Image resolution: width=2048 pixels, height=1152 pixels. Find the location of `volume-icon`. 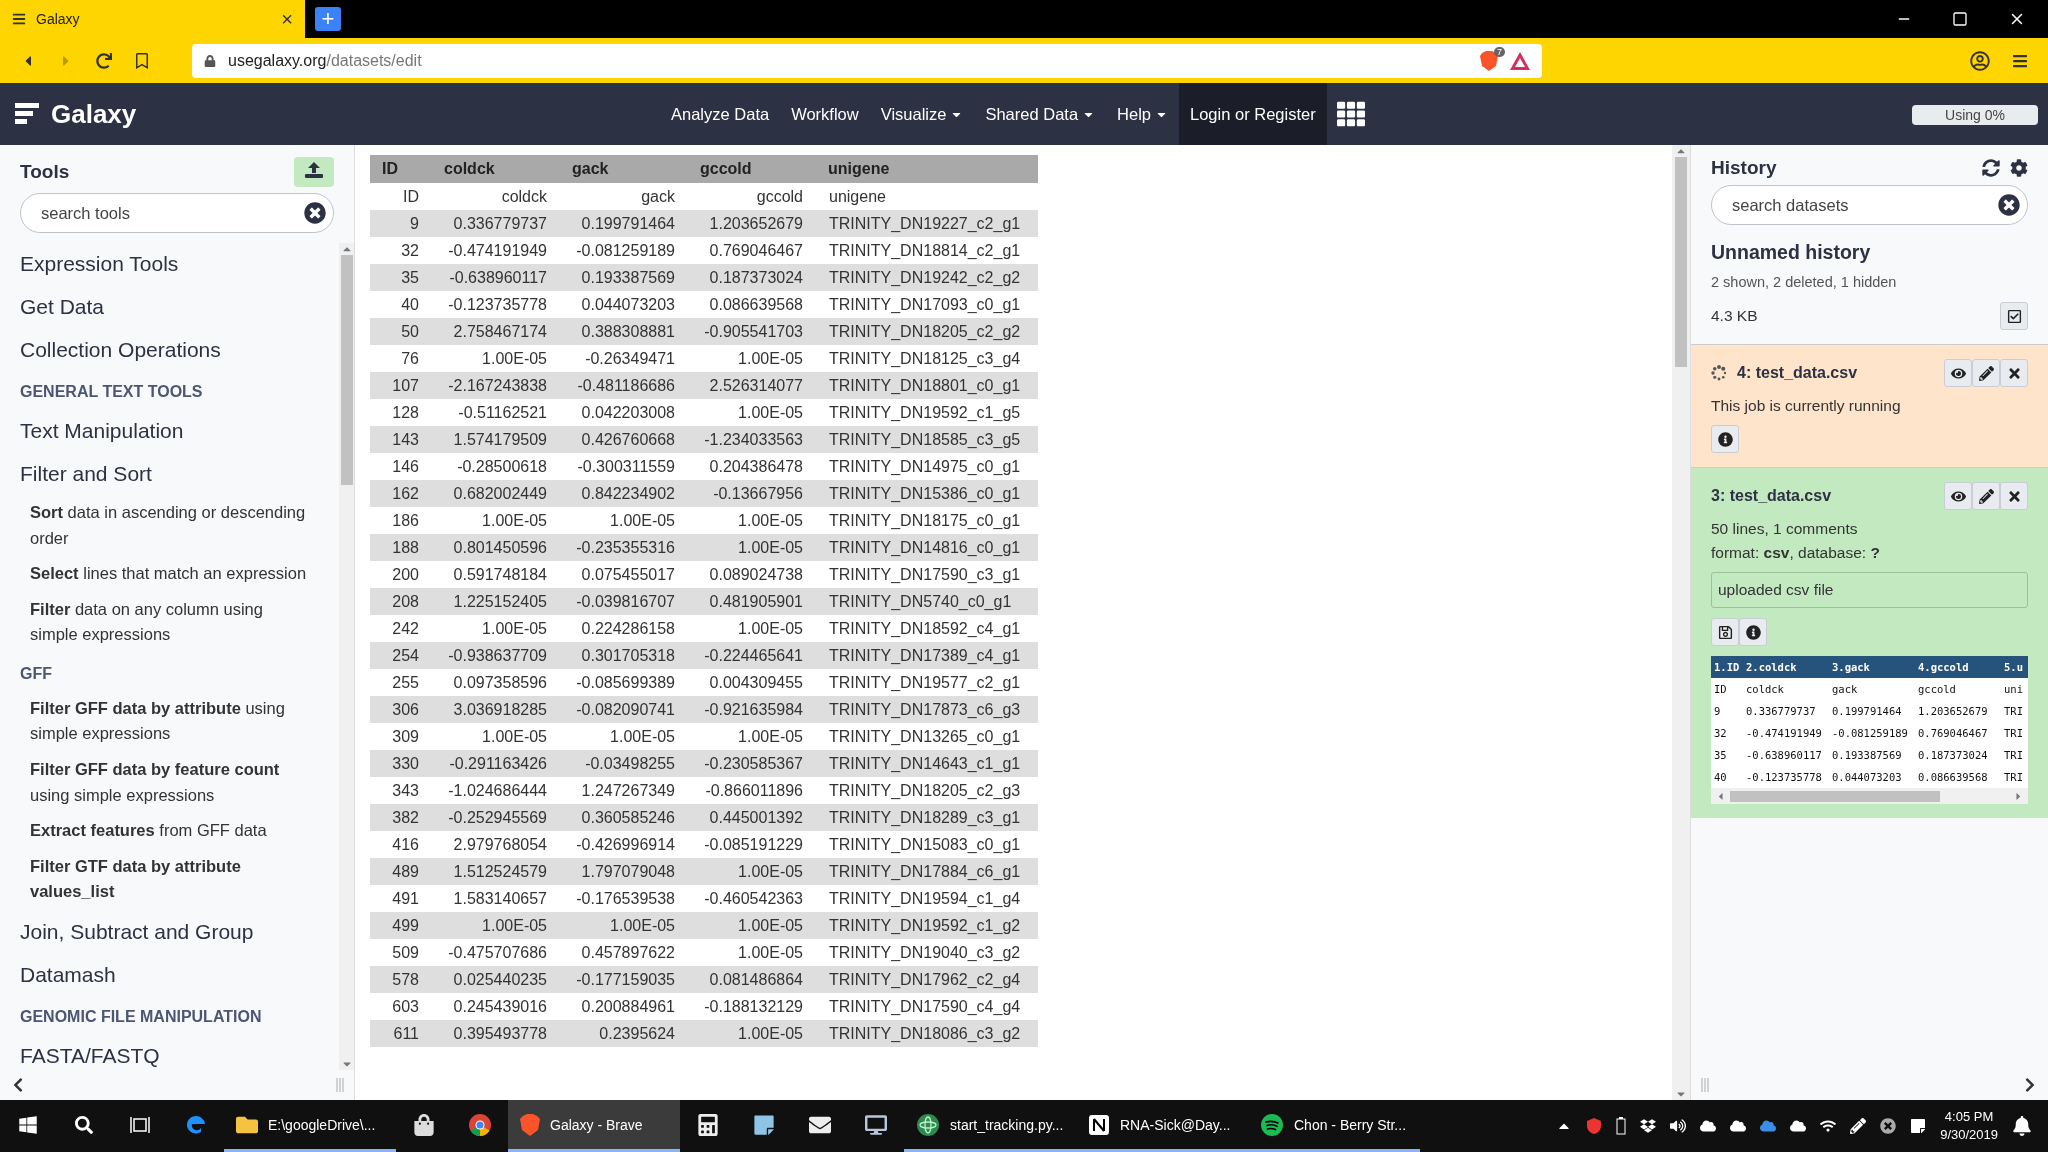

volume-icon is located at coordinates (1678, 1126).